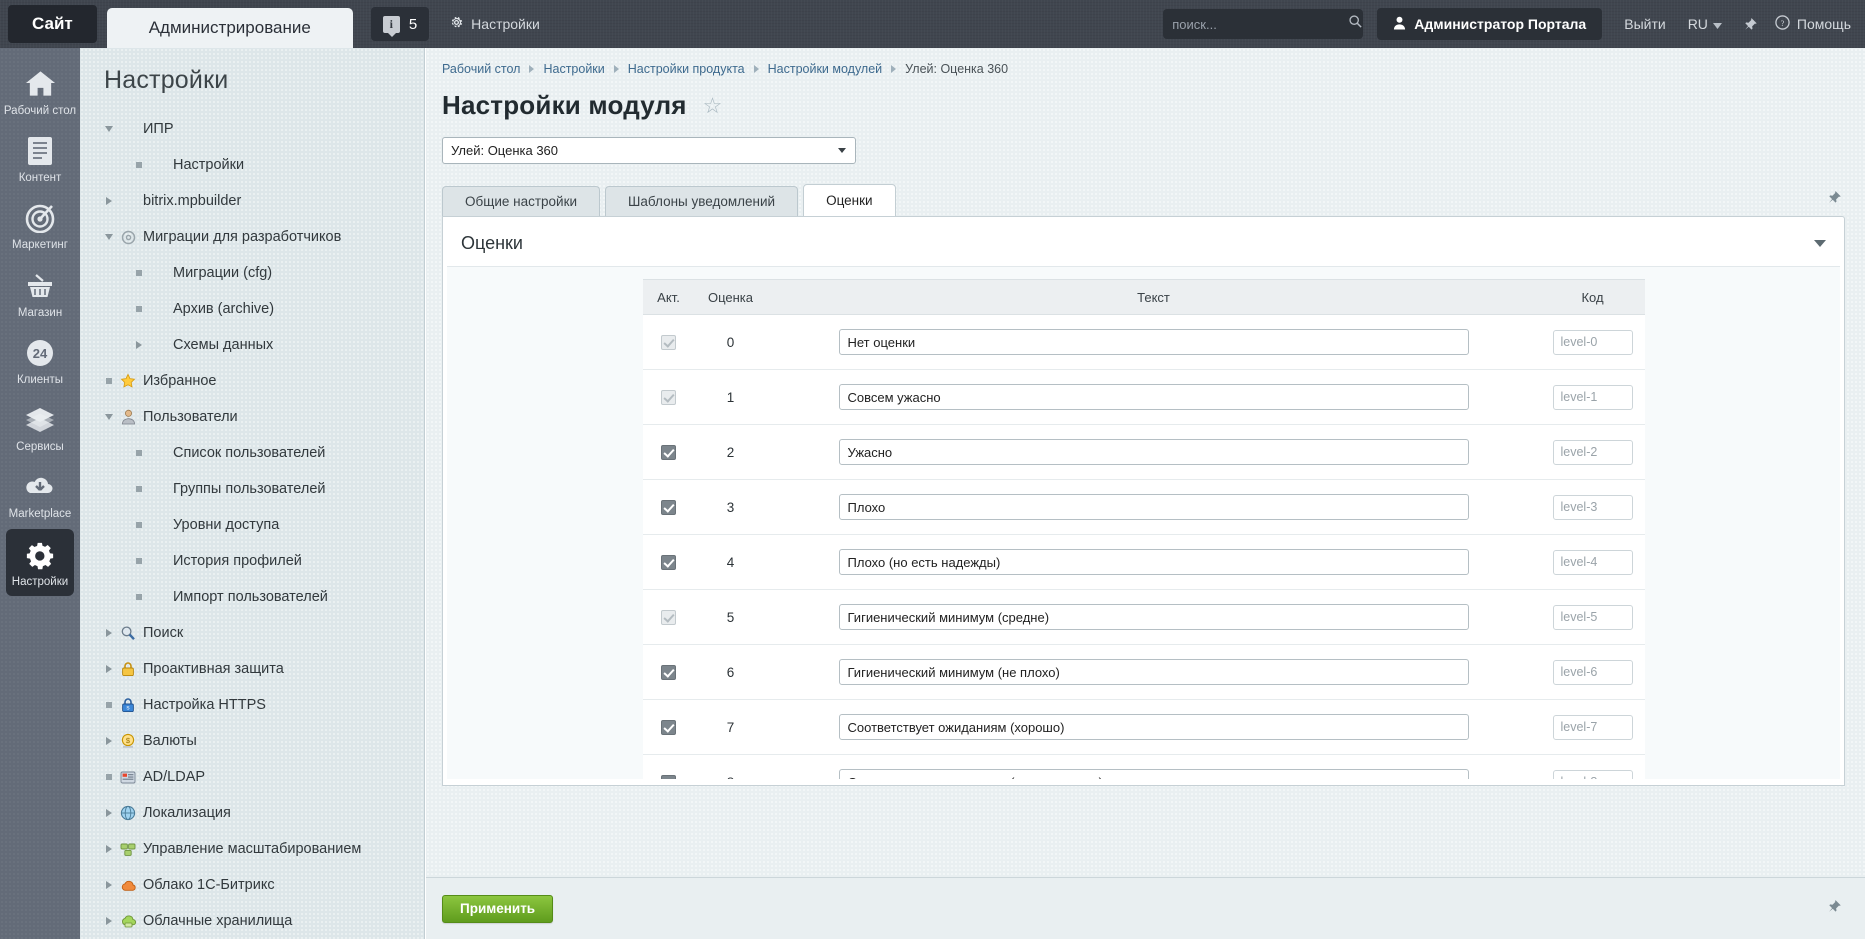 The height and width of the screenshot is (939, 1865). Describe the element at coordinates (260, 561) in the screenshot. I see `tree-item: История профилей` at that location.